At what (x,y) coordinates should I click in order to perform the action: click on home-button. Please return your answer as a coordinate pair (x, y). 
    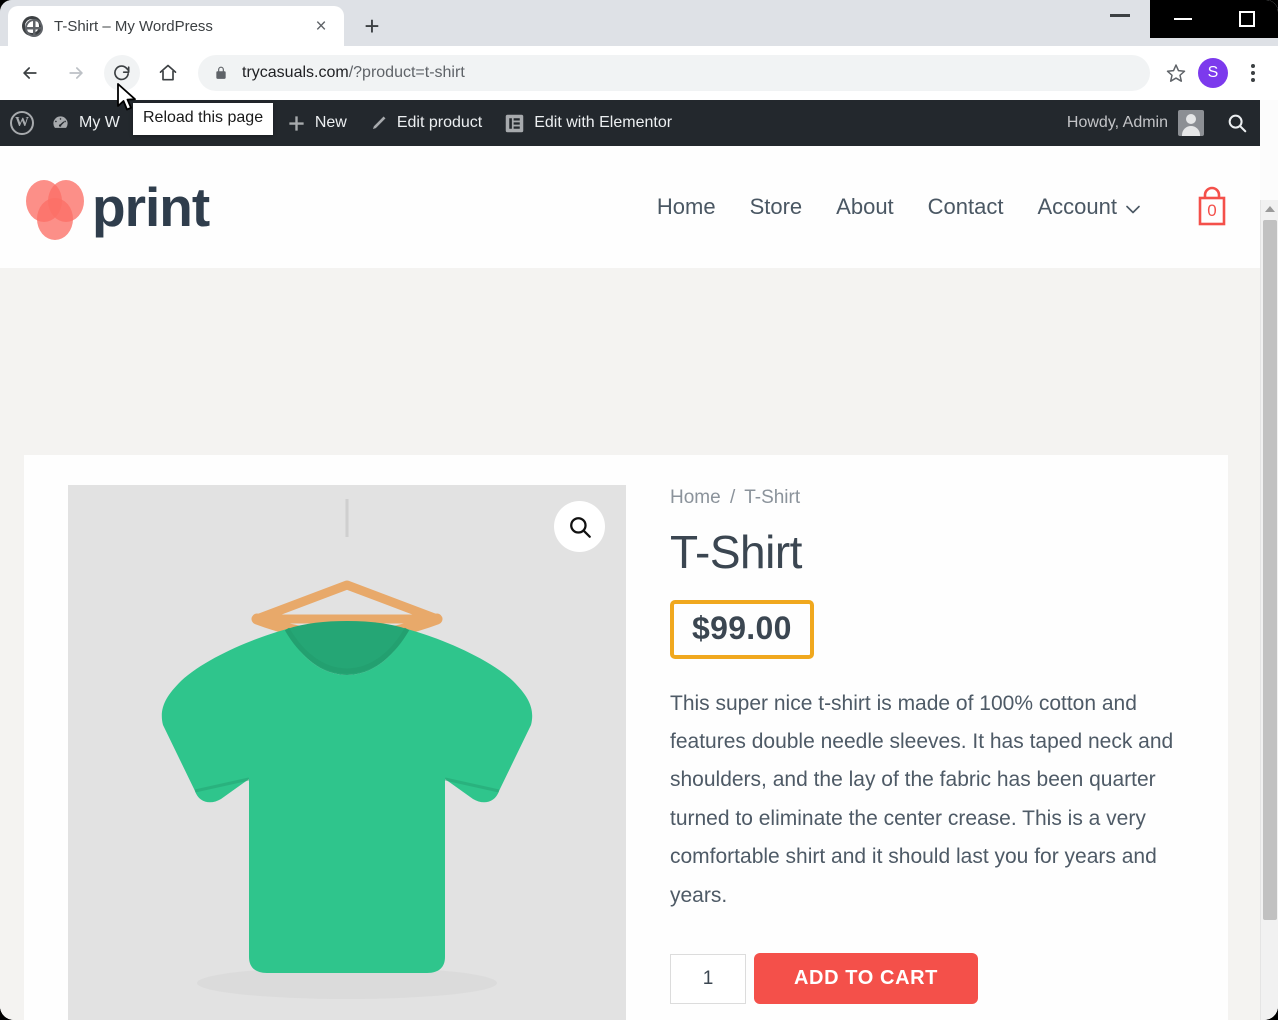
    Looking at the image, I should click on (168, 73).